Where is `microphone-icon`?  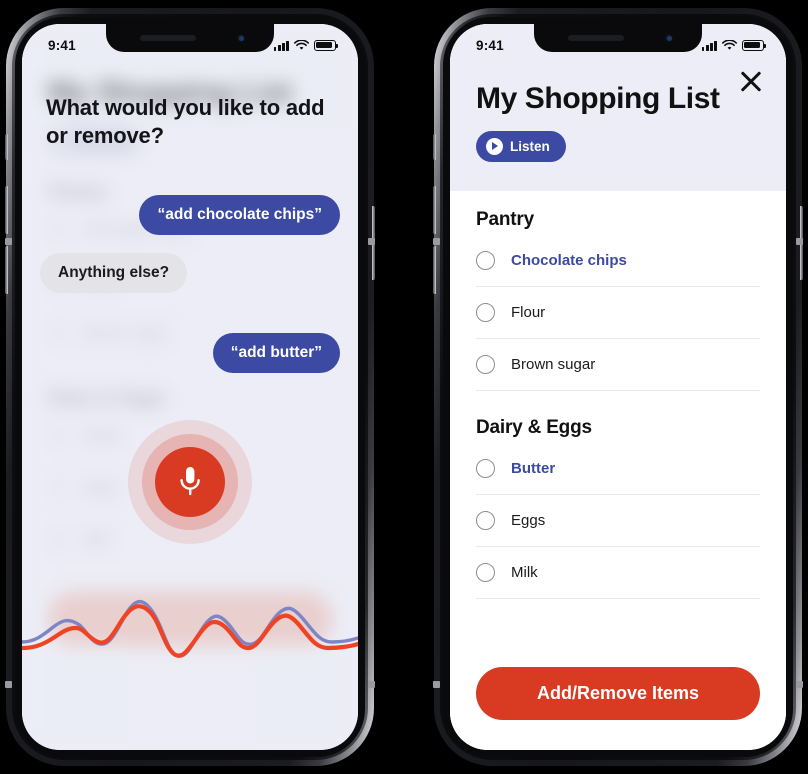
microphone-icon is located at coordinates (190, 481).